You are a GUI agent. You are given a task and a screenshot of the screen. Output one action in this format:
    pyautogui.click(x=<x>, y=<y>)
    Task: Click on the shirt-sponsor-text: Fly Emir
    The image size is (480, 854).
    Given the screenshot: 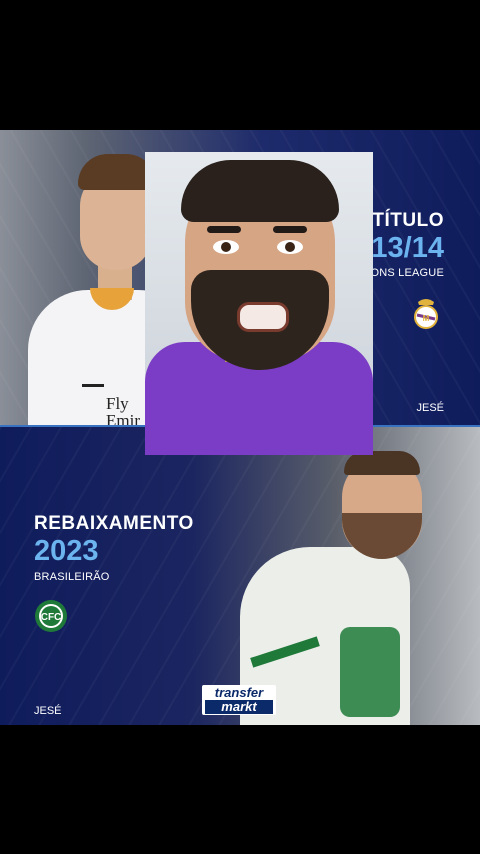 What is the action you would take?
    pyautogui.click(x=123, y=410)
    